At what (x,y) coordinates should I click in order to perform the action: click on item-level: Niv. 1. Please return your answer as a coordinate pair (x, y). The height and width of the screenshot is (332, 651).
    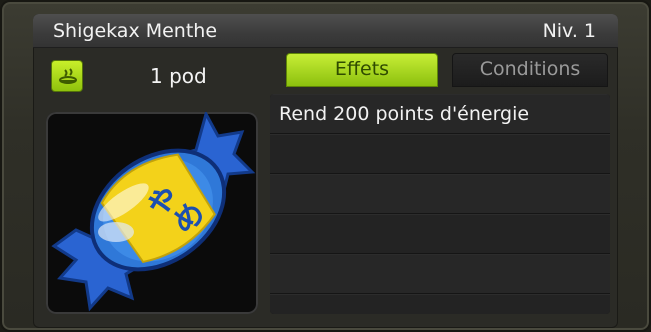
    Looking at the image, I should click on (569, 31).